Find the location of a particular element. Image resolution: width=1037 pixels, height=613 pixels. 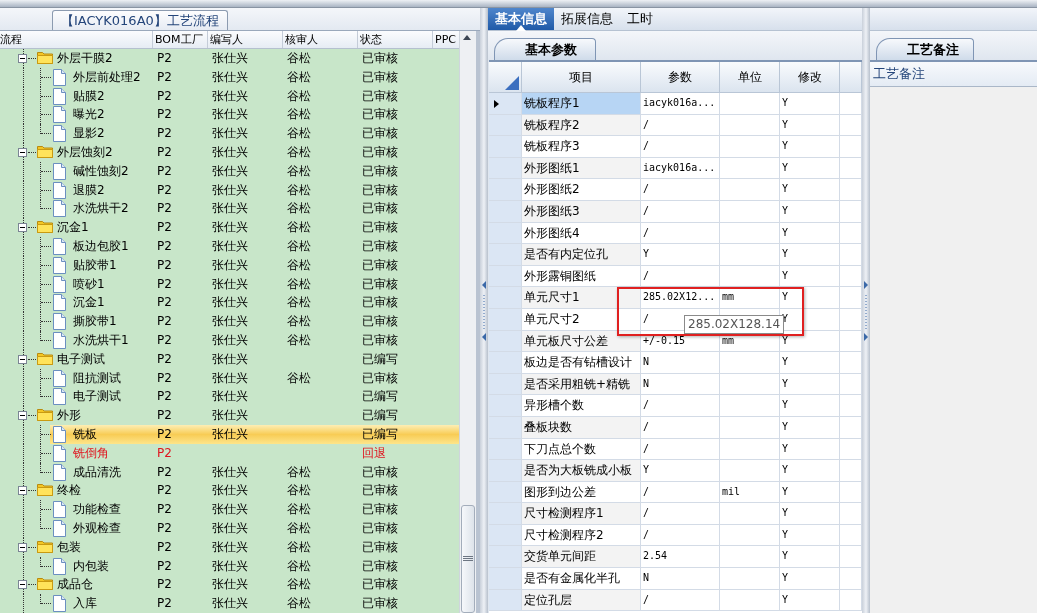

tab: 基本信息 is located at coordinates (521, 19).